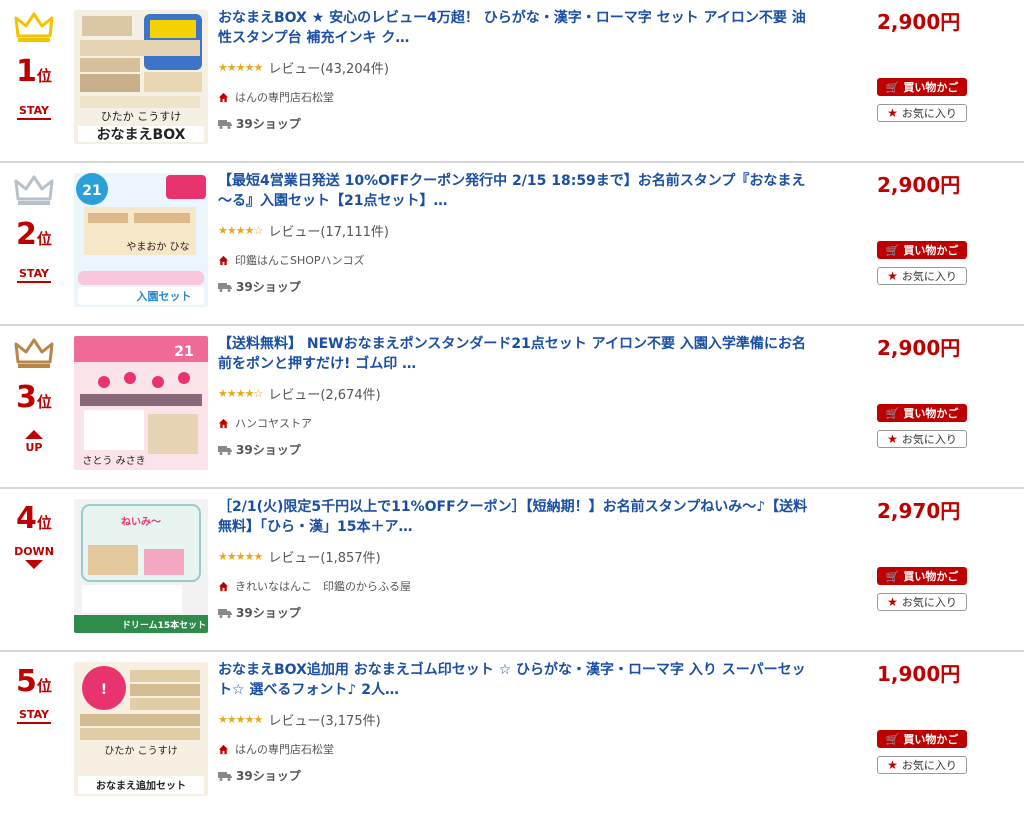 Image resolution: width=1024 pixels, height=815 pixels. What do you see at coordinates (141, 403) in the screenshot?
I see `product-thumbnail: 21 さとう みさき` at bounding box center [141, 403].